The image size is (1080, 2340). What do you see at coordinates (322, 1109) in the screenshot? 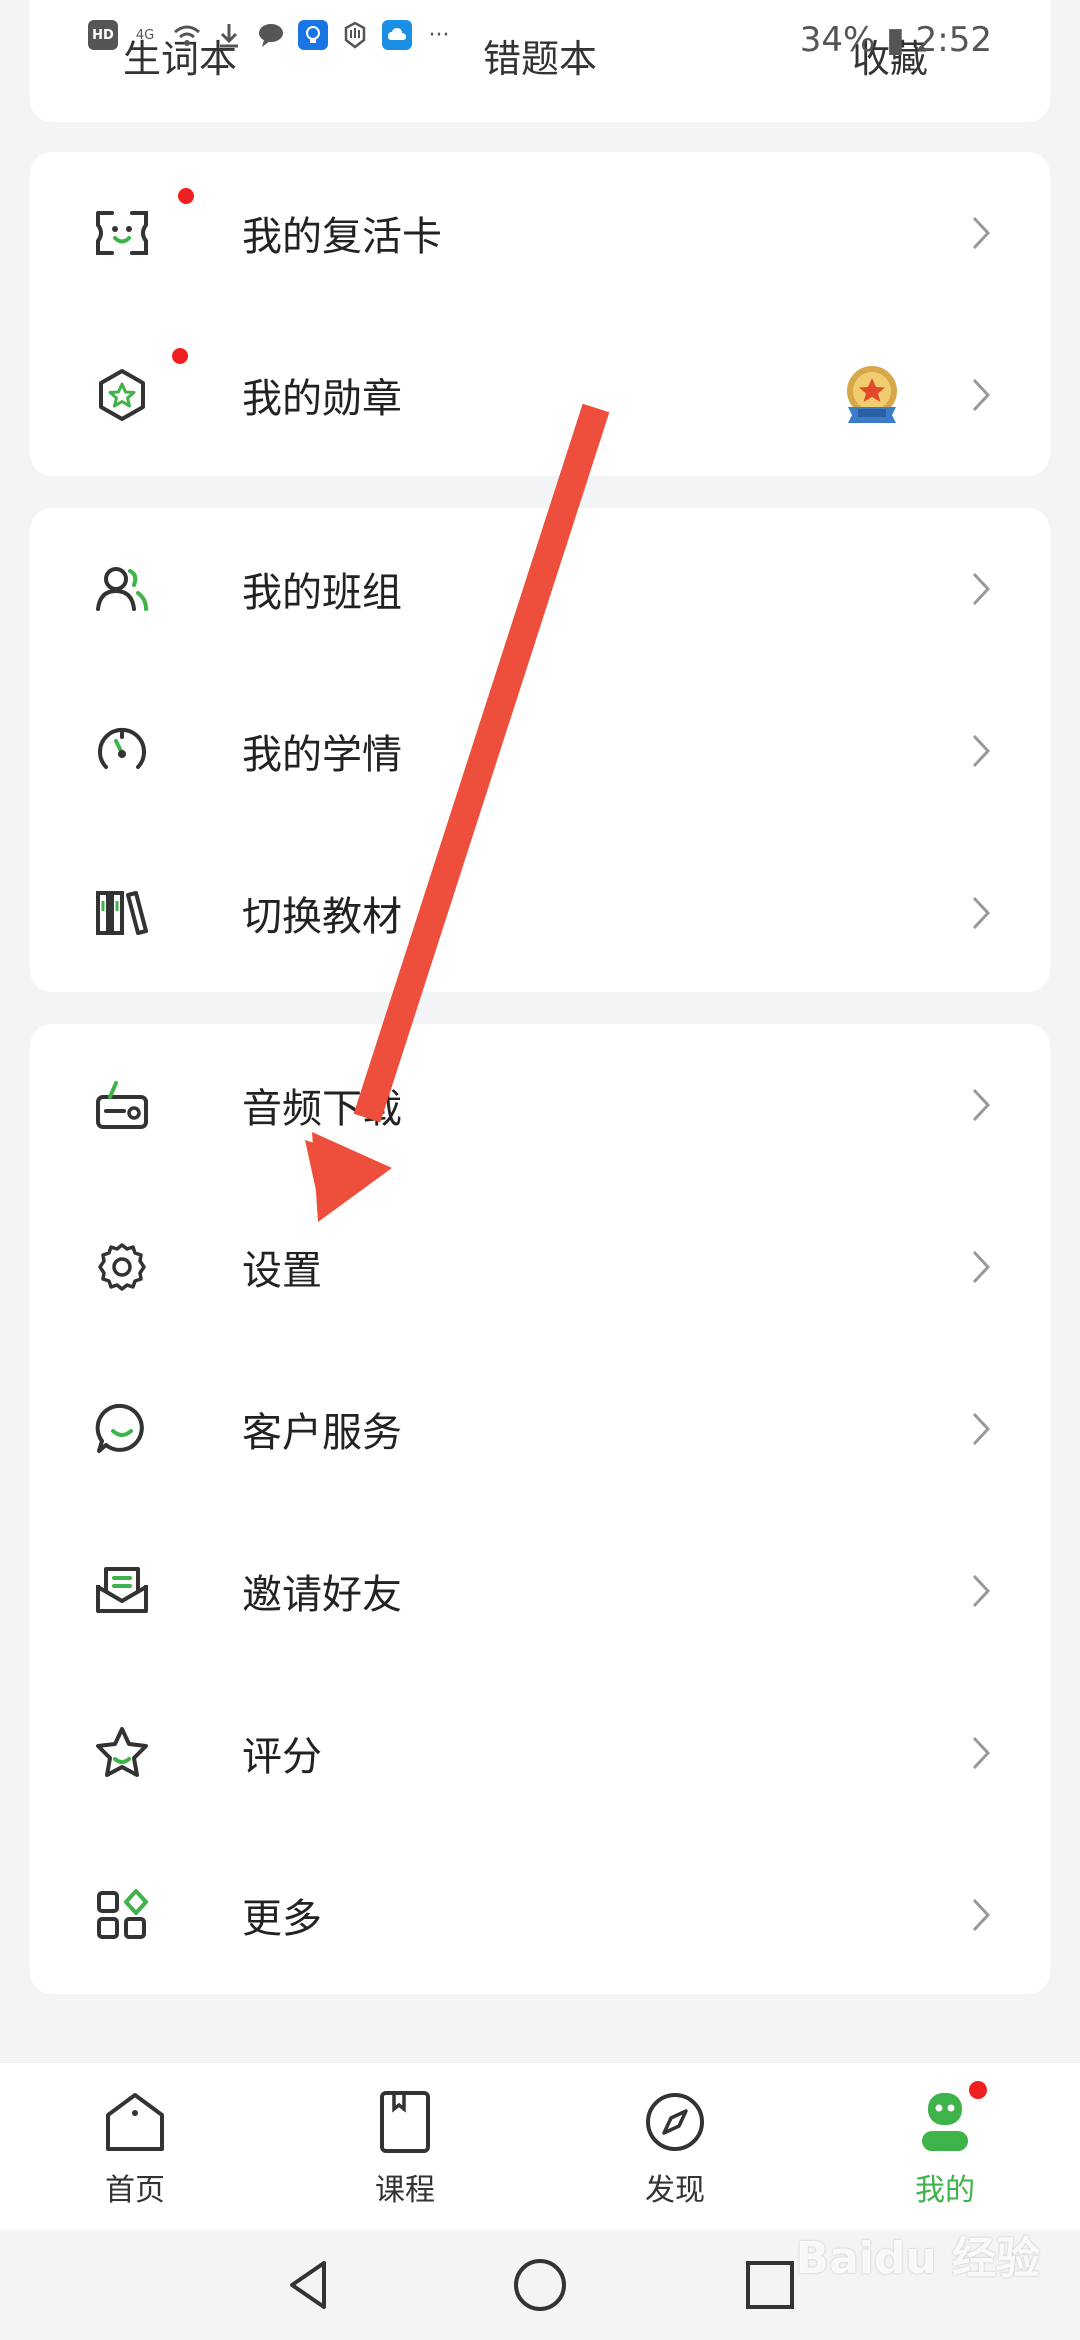
I see `menu-item-label: 音频下载` at bounding box center [322, 1109].